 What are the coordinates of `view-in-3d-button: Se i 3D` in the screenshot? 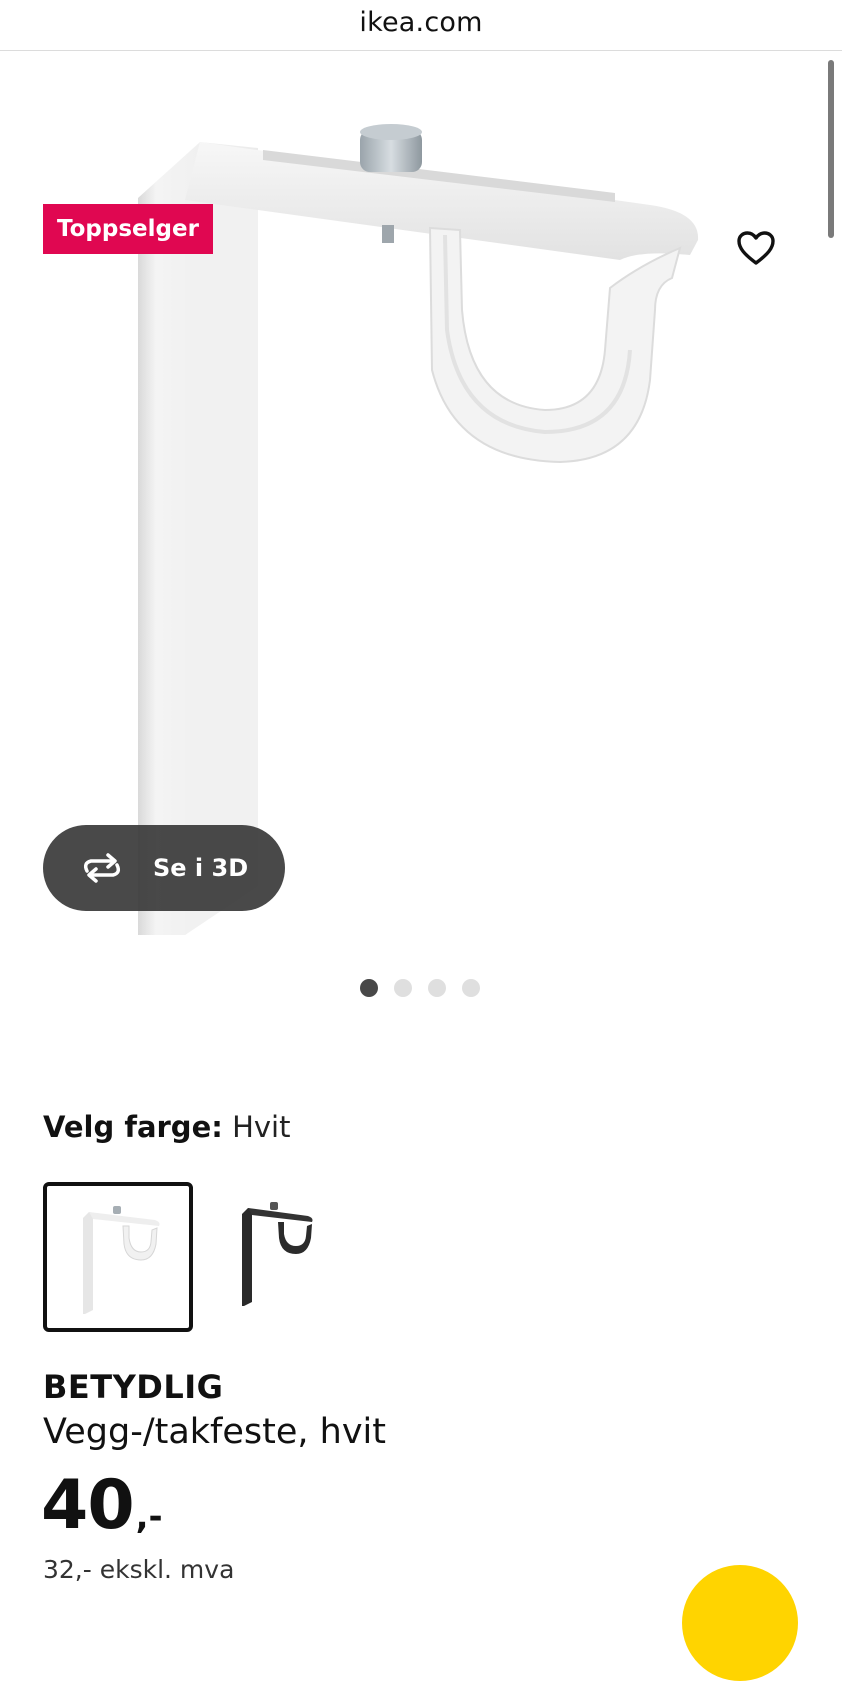 It's located at (164, 868).